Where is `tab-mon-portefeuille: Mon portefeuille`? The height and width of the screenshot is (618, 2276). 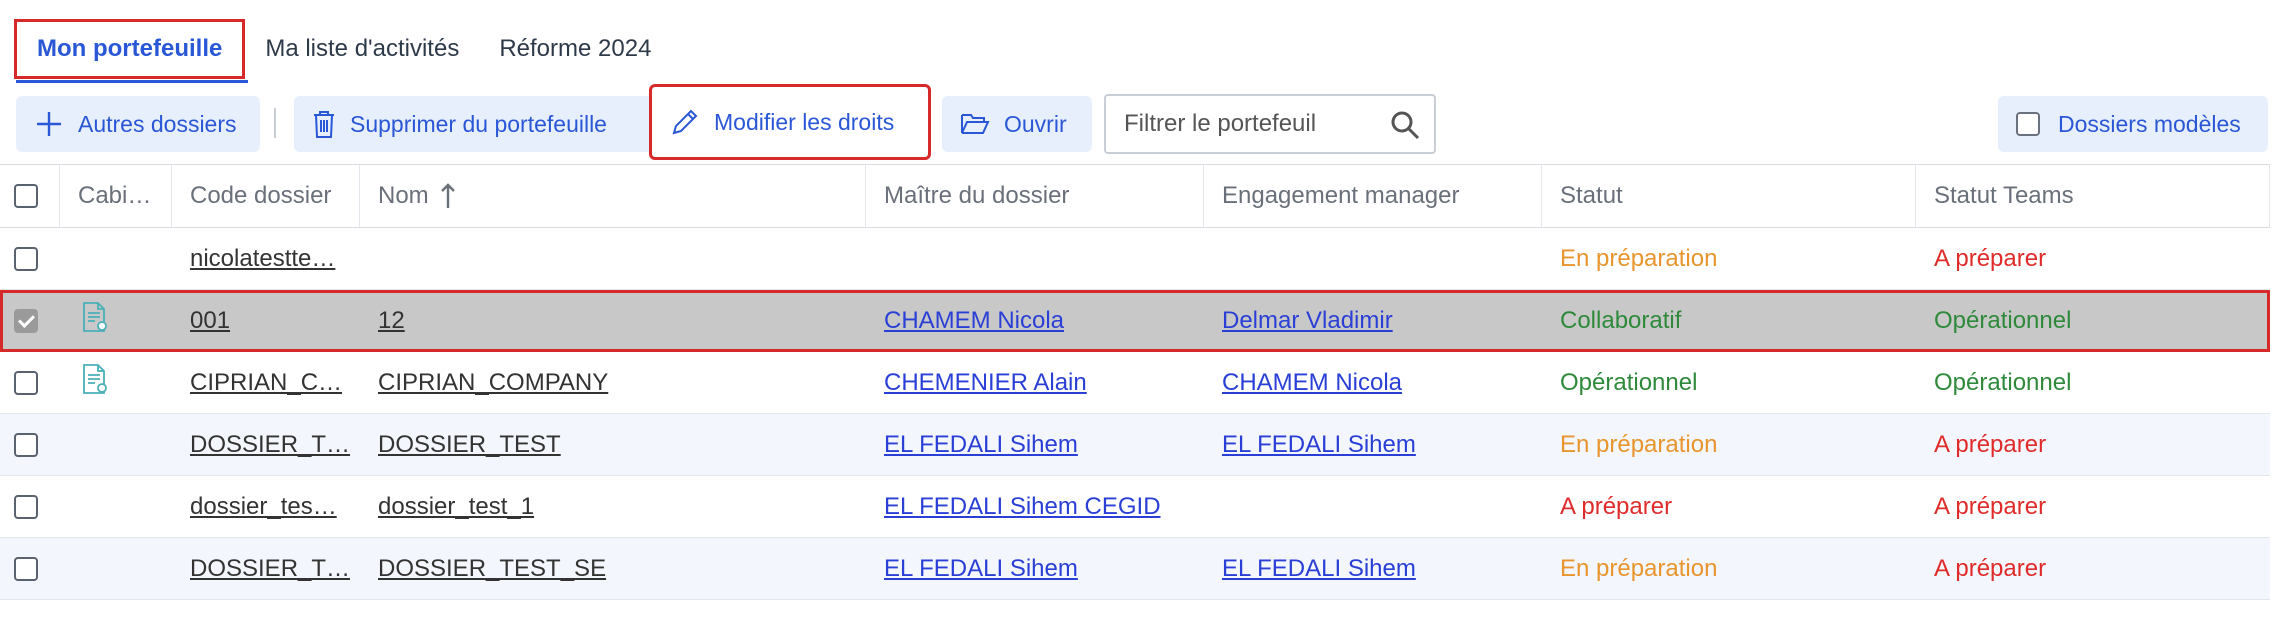
tab-mon-portefeuille: Mon portefeuille is located at coordinates (130, 49).